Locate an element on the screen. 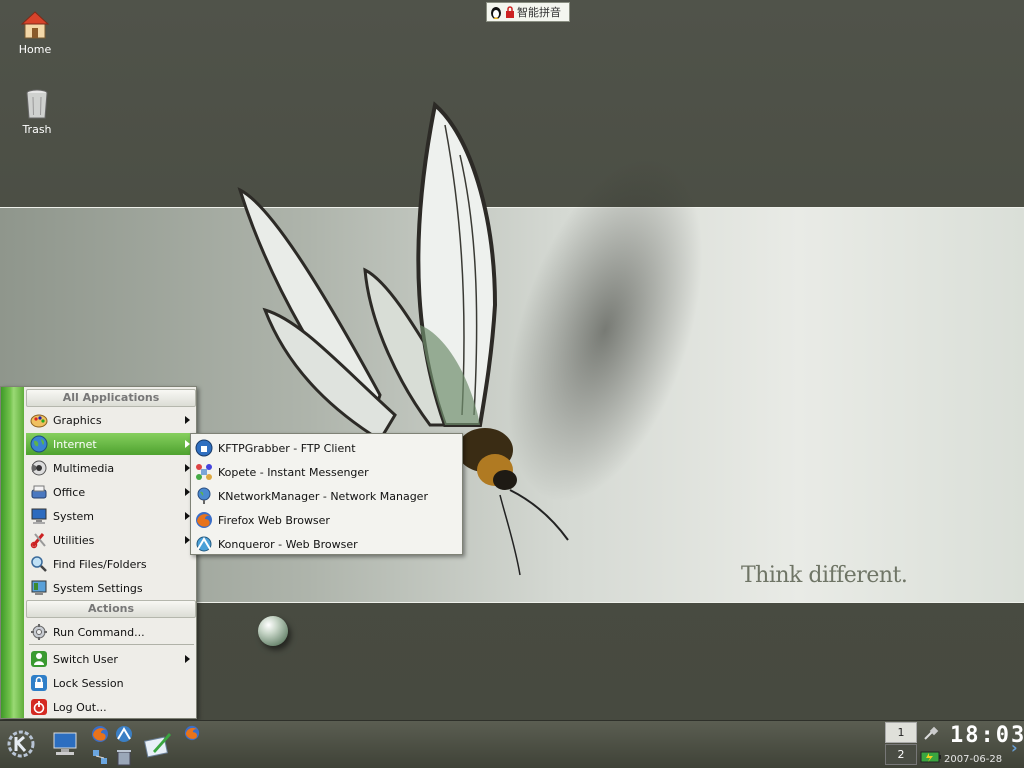  submenu-item-kftpgrabber: KFTPGrabber - FTP Client is located at coordinates (326, 448).